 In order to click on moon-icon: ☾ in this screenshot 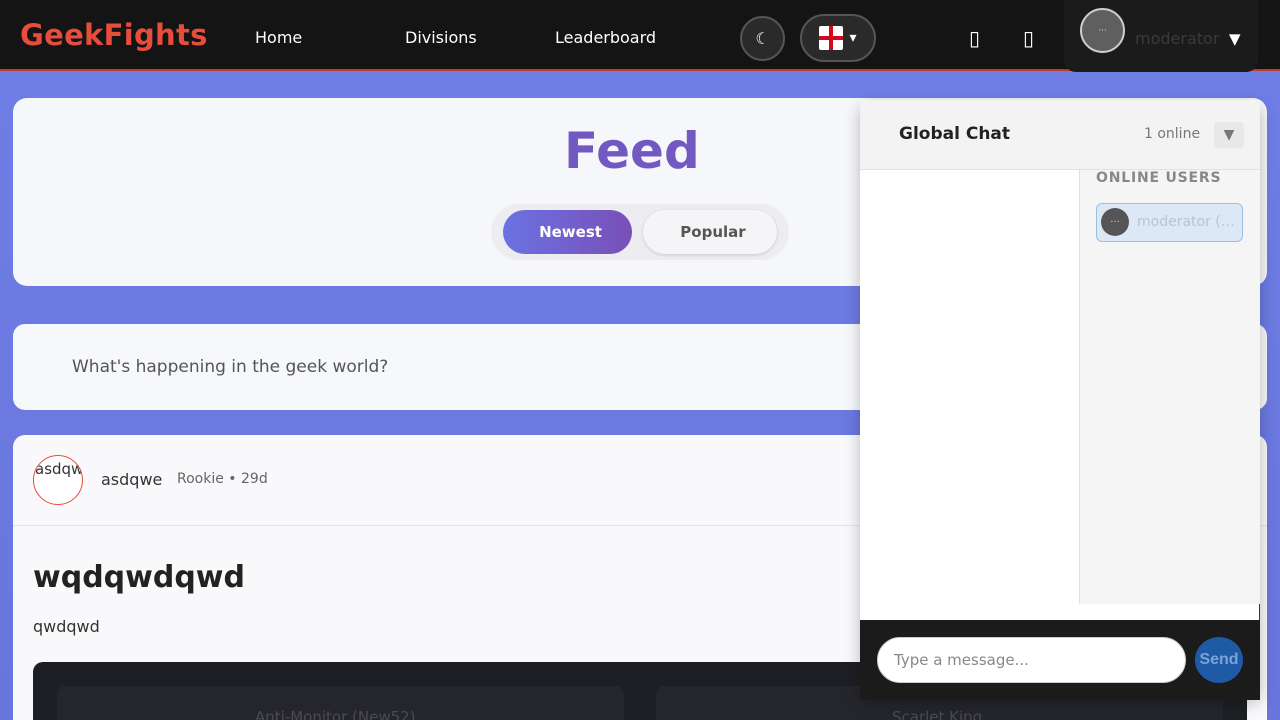, I will do `click(762, 38)`.